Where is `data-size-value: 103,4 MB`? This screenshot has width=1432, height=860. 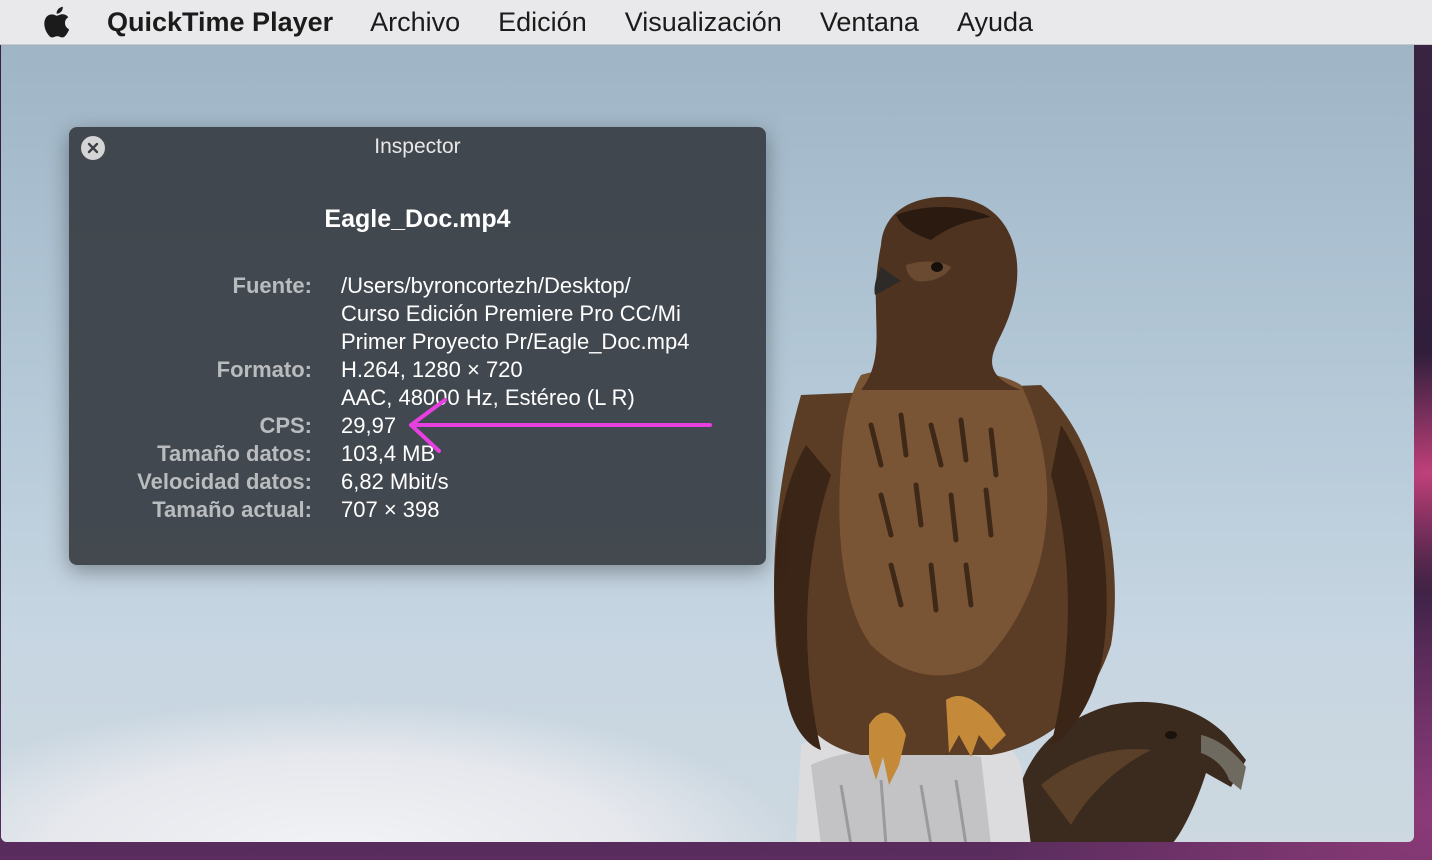 data-size-value: 103,4 MB is located at coordinates (388, 453).